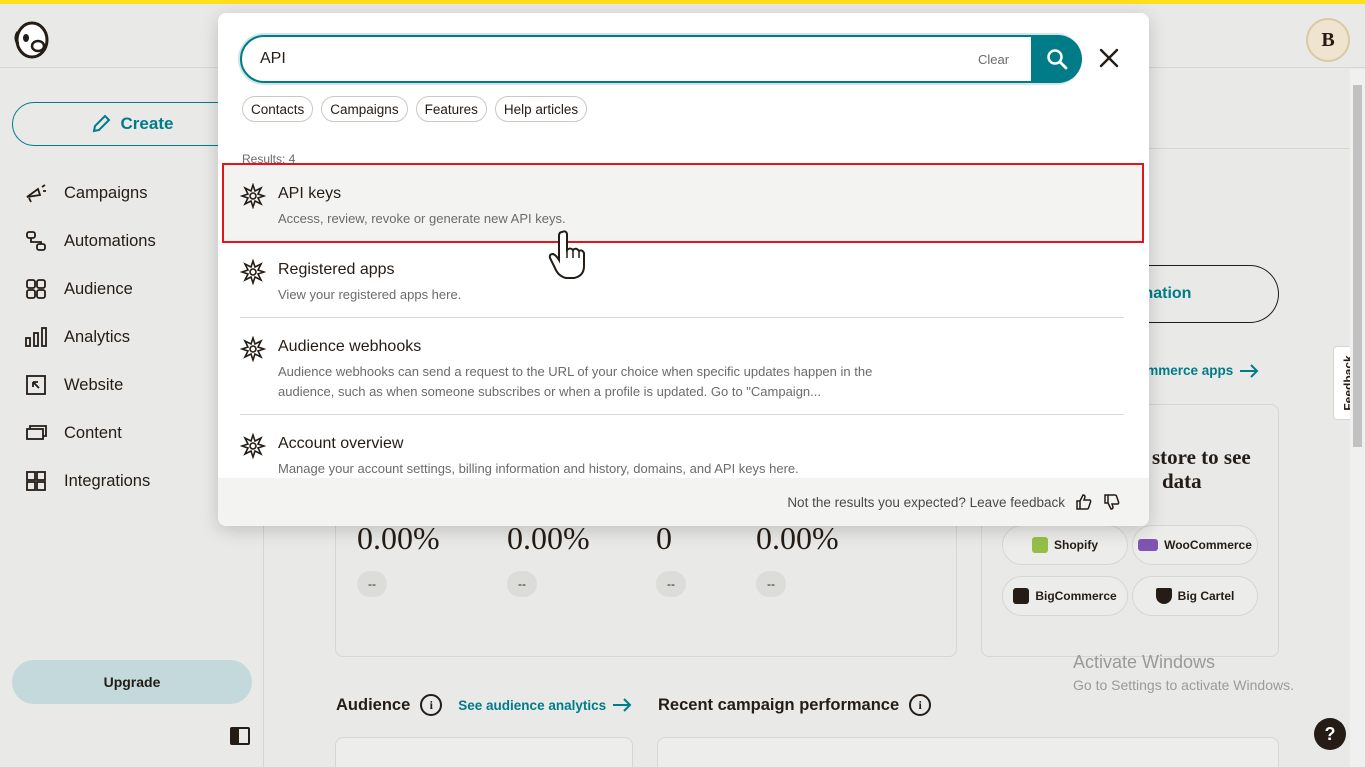 Image resolution: width=1365 pixels, height=767 pixels. I want to click on bigcartel-button: Big Cartel, so click(1195, 596).